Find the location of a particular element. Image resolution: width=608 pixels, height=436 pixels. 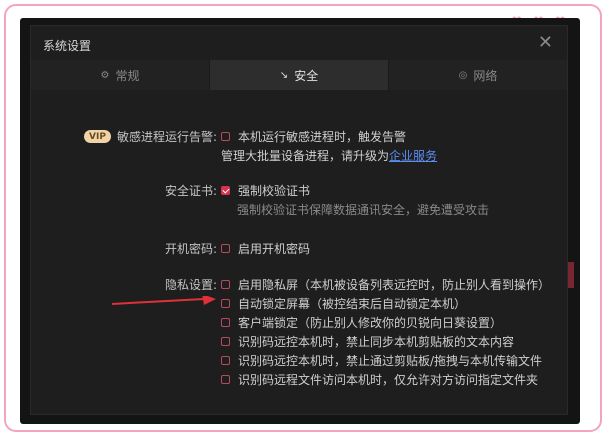

enterprise-service-link: 企业服务 is located at coordinates (413, 156).